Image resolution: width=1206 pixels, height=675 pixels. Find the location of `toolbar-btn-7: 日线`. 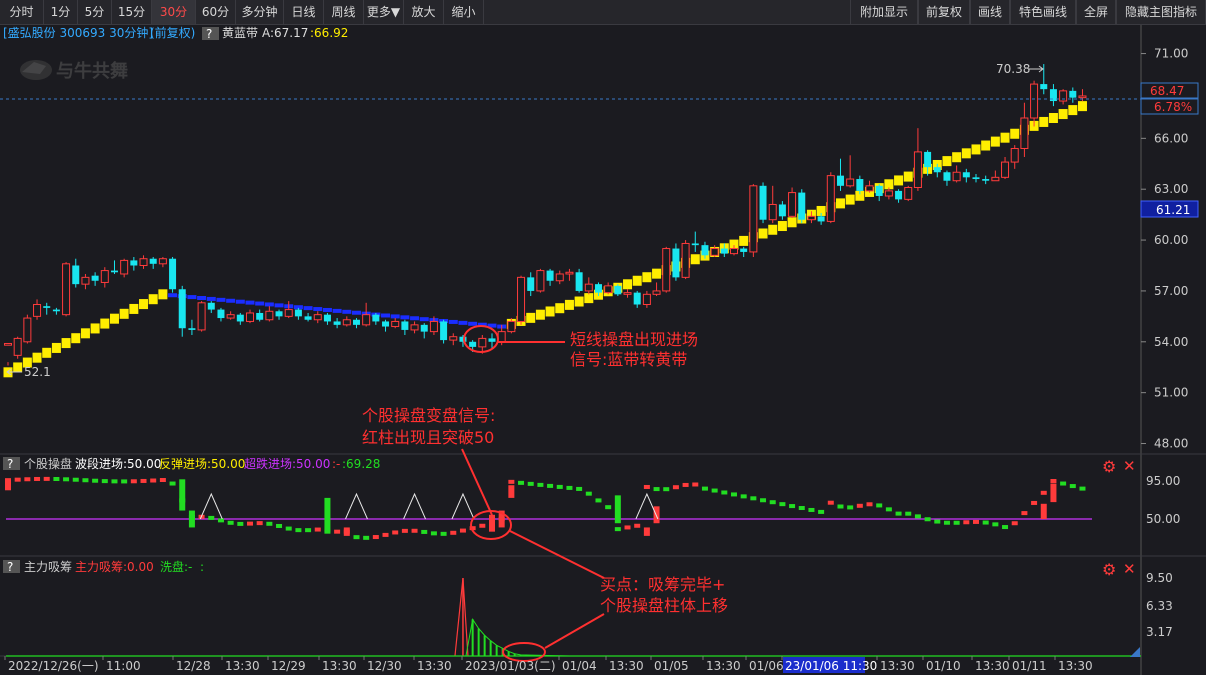

toolbar-btn-7: 日线 is located at coordinates (304, 12).